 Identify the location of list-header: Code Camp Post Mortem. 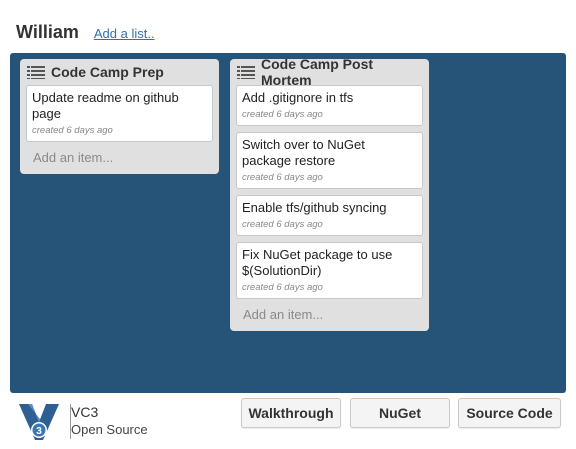
(329, 72).